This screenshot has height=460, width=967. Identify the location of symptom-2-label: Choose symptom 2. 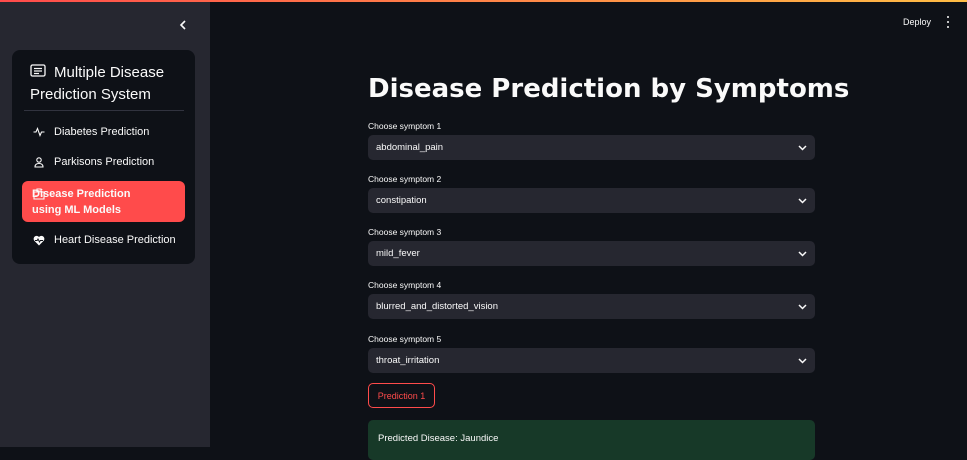
(405, 179).